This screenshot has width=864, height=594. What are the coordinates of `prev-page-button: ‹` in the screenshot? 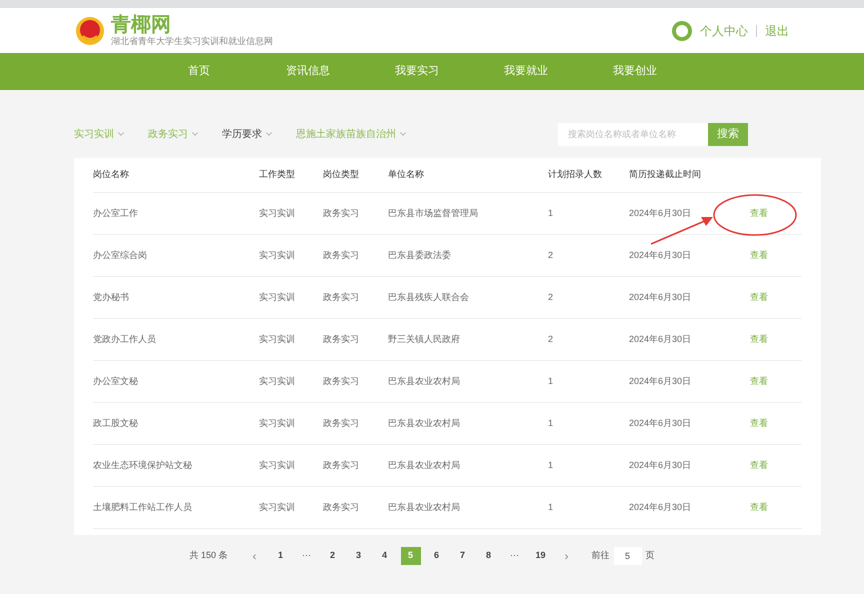 It's located at (255, 556).